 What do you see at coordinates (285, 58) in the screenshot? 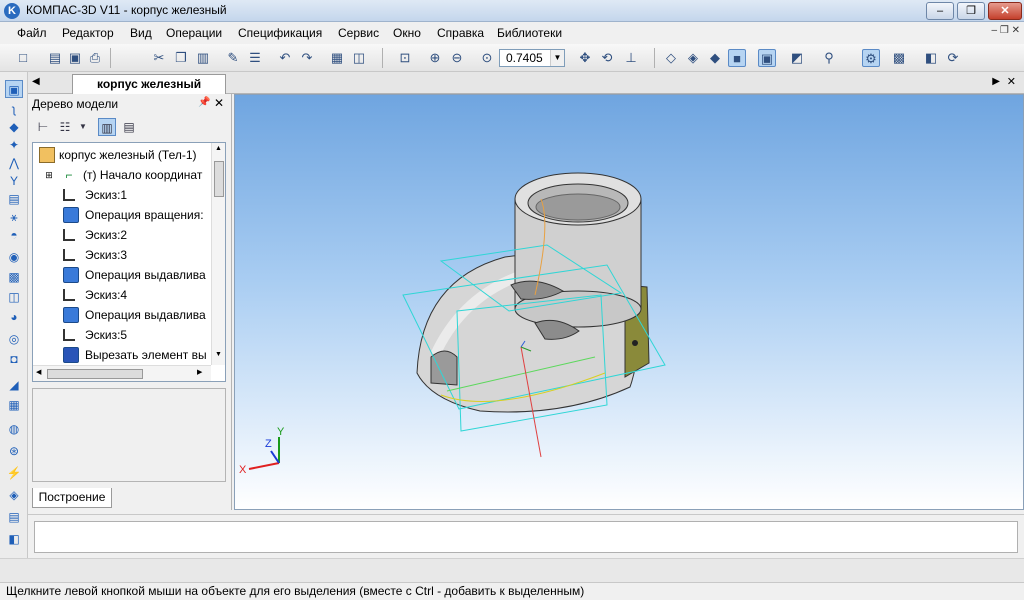
I see `undo-icon: ↶` at bounding box center [285, 58].